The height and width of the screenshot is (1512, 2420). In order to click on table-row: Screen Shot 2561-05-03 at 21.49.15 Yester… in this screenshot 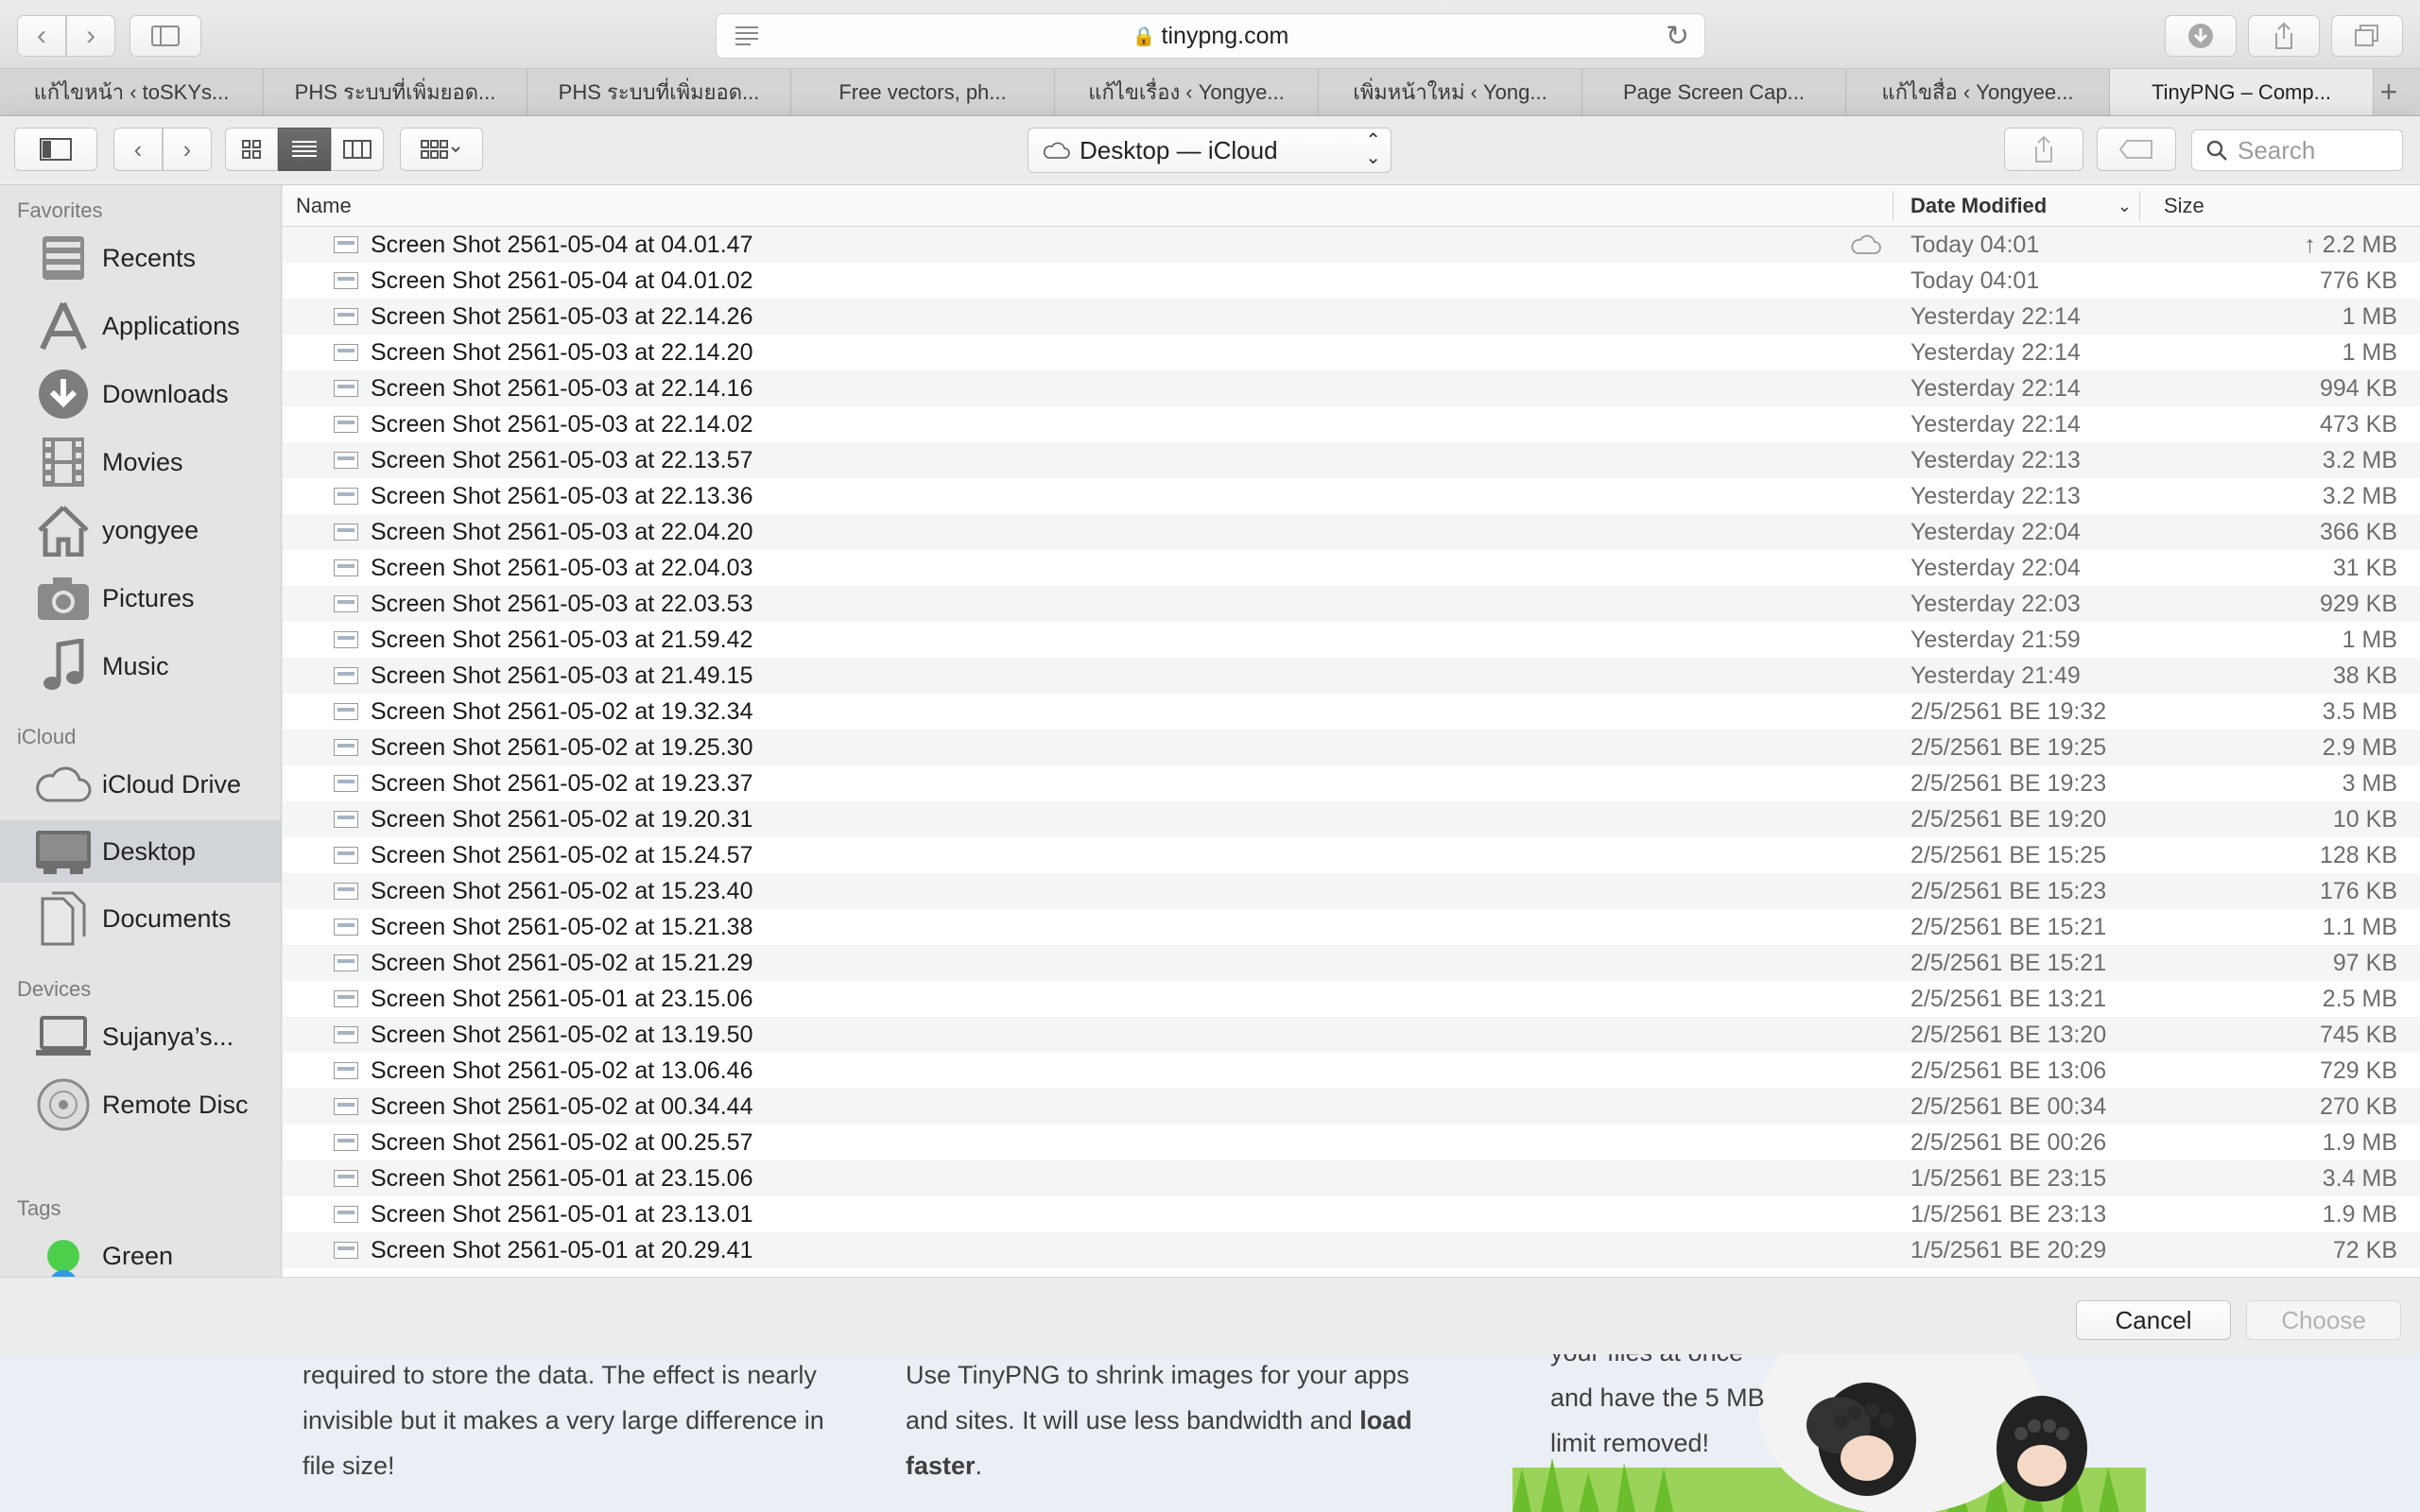, I will do `click(1352, 676)`.